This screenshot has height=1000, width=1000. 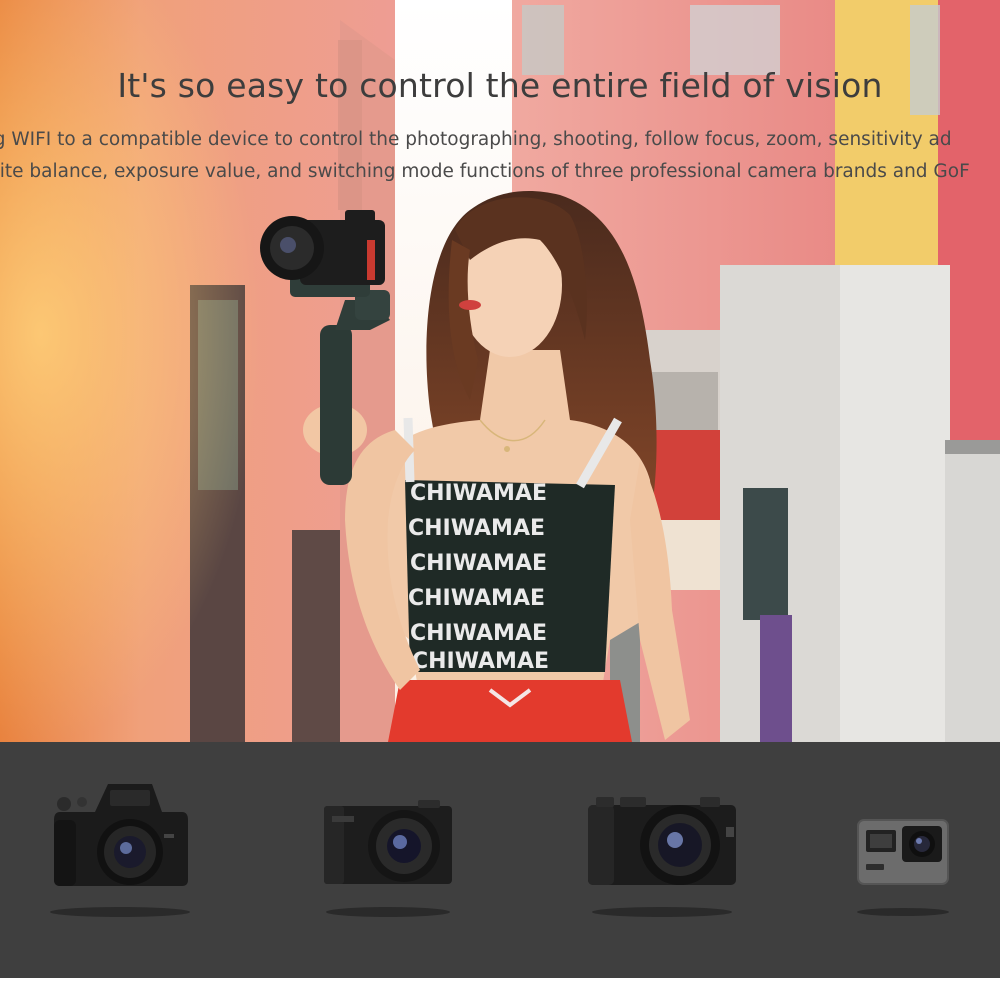 What do you see at coordinates (903, 867) in the screenshot?
I see `action-camera-icon` at bounding box center [903, 867].